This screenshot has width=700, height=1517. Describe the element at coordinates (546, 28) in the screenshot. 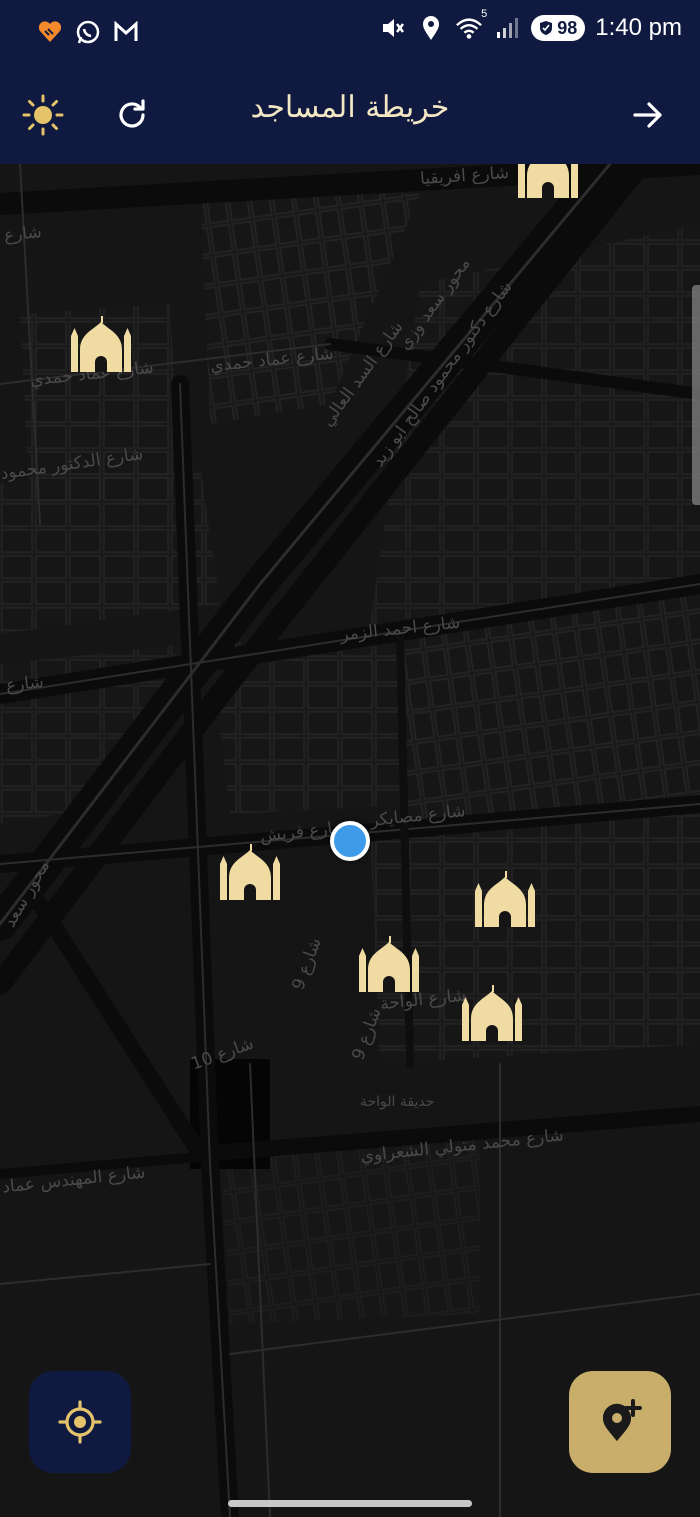

I see `battery-icon` at that location.